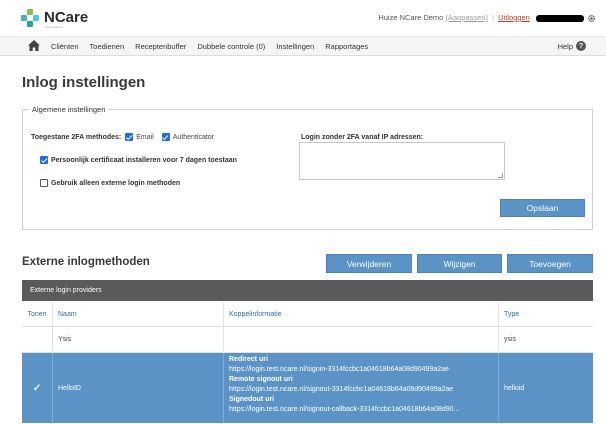 The image size is (606, 424). I want to click on logo-subtitle: Zorgsoftware, so click(54, 27).